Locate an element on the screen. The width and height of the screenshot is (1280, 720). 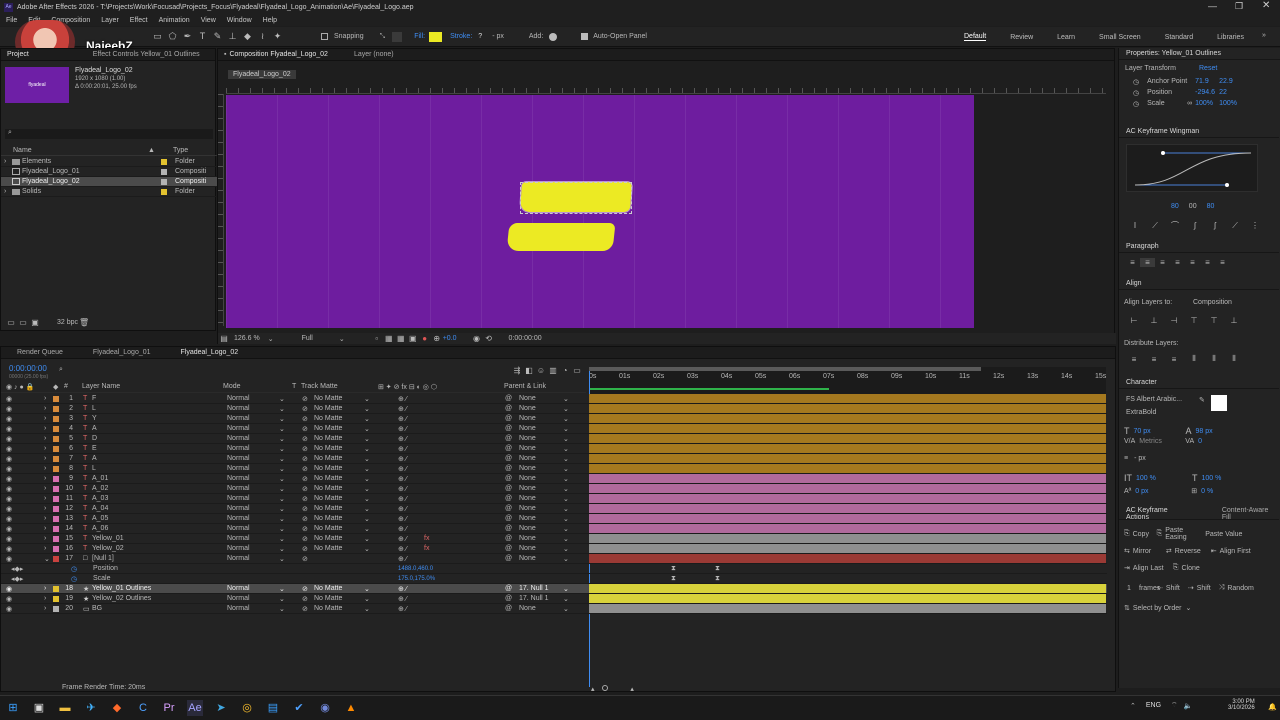
workspace-learn: Learn is located at coordinates (1066, 37).